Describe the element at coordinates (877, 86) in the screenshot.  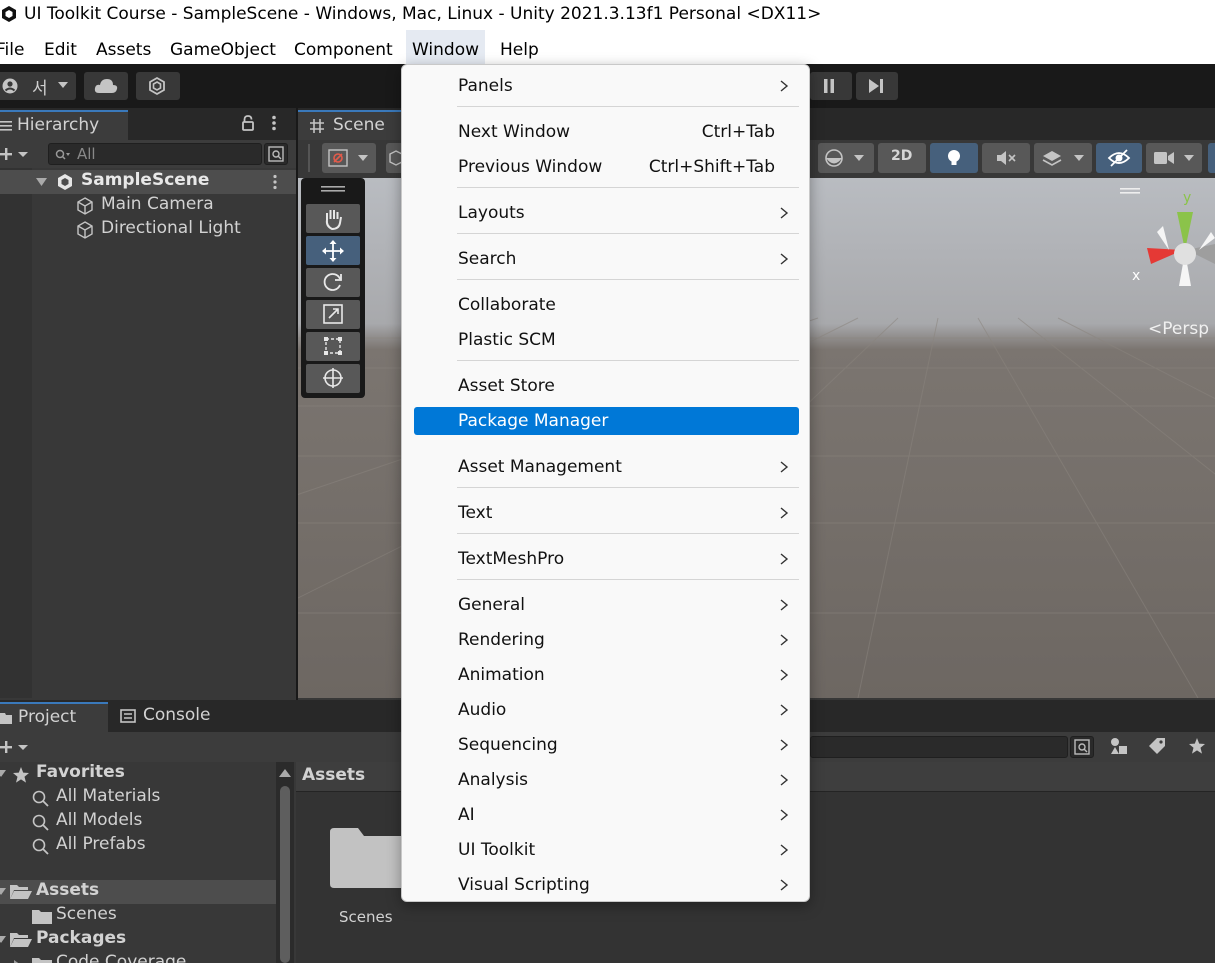
I see `step-button` at that location.